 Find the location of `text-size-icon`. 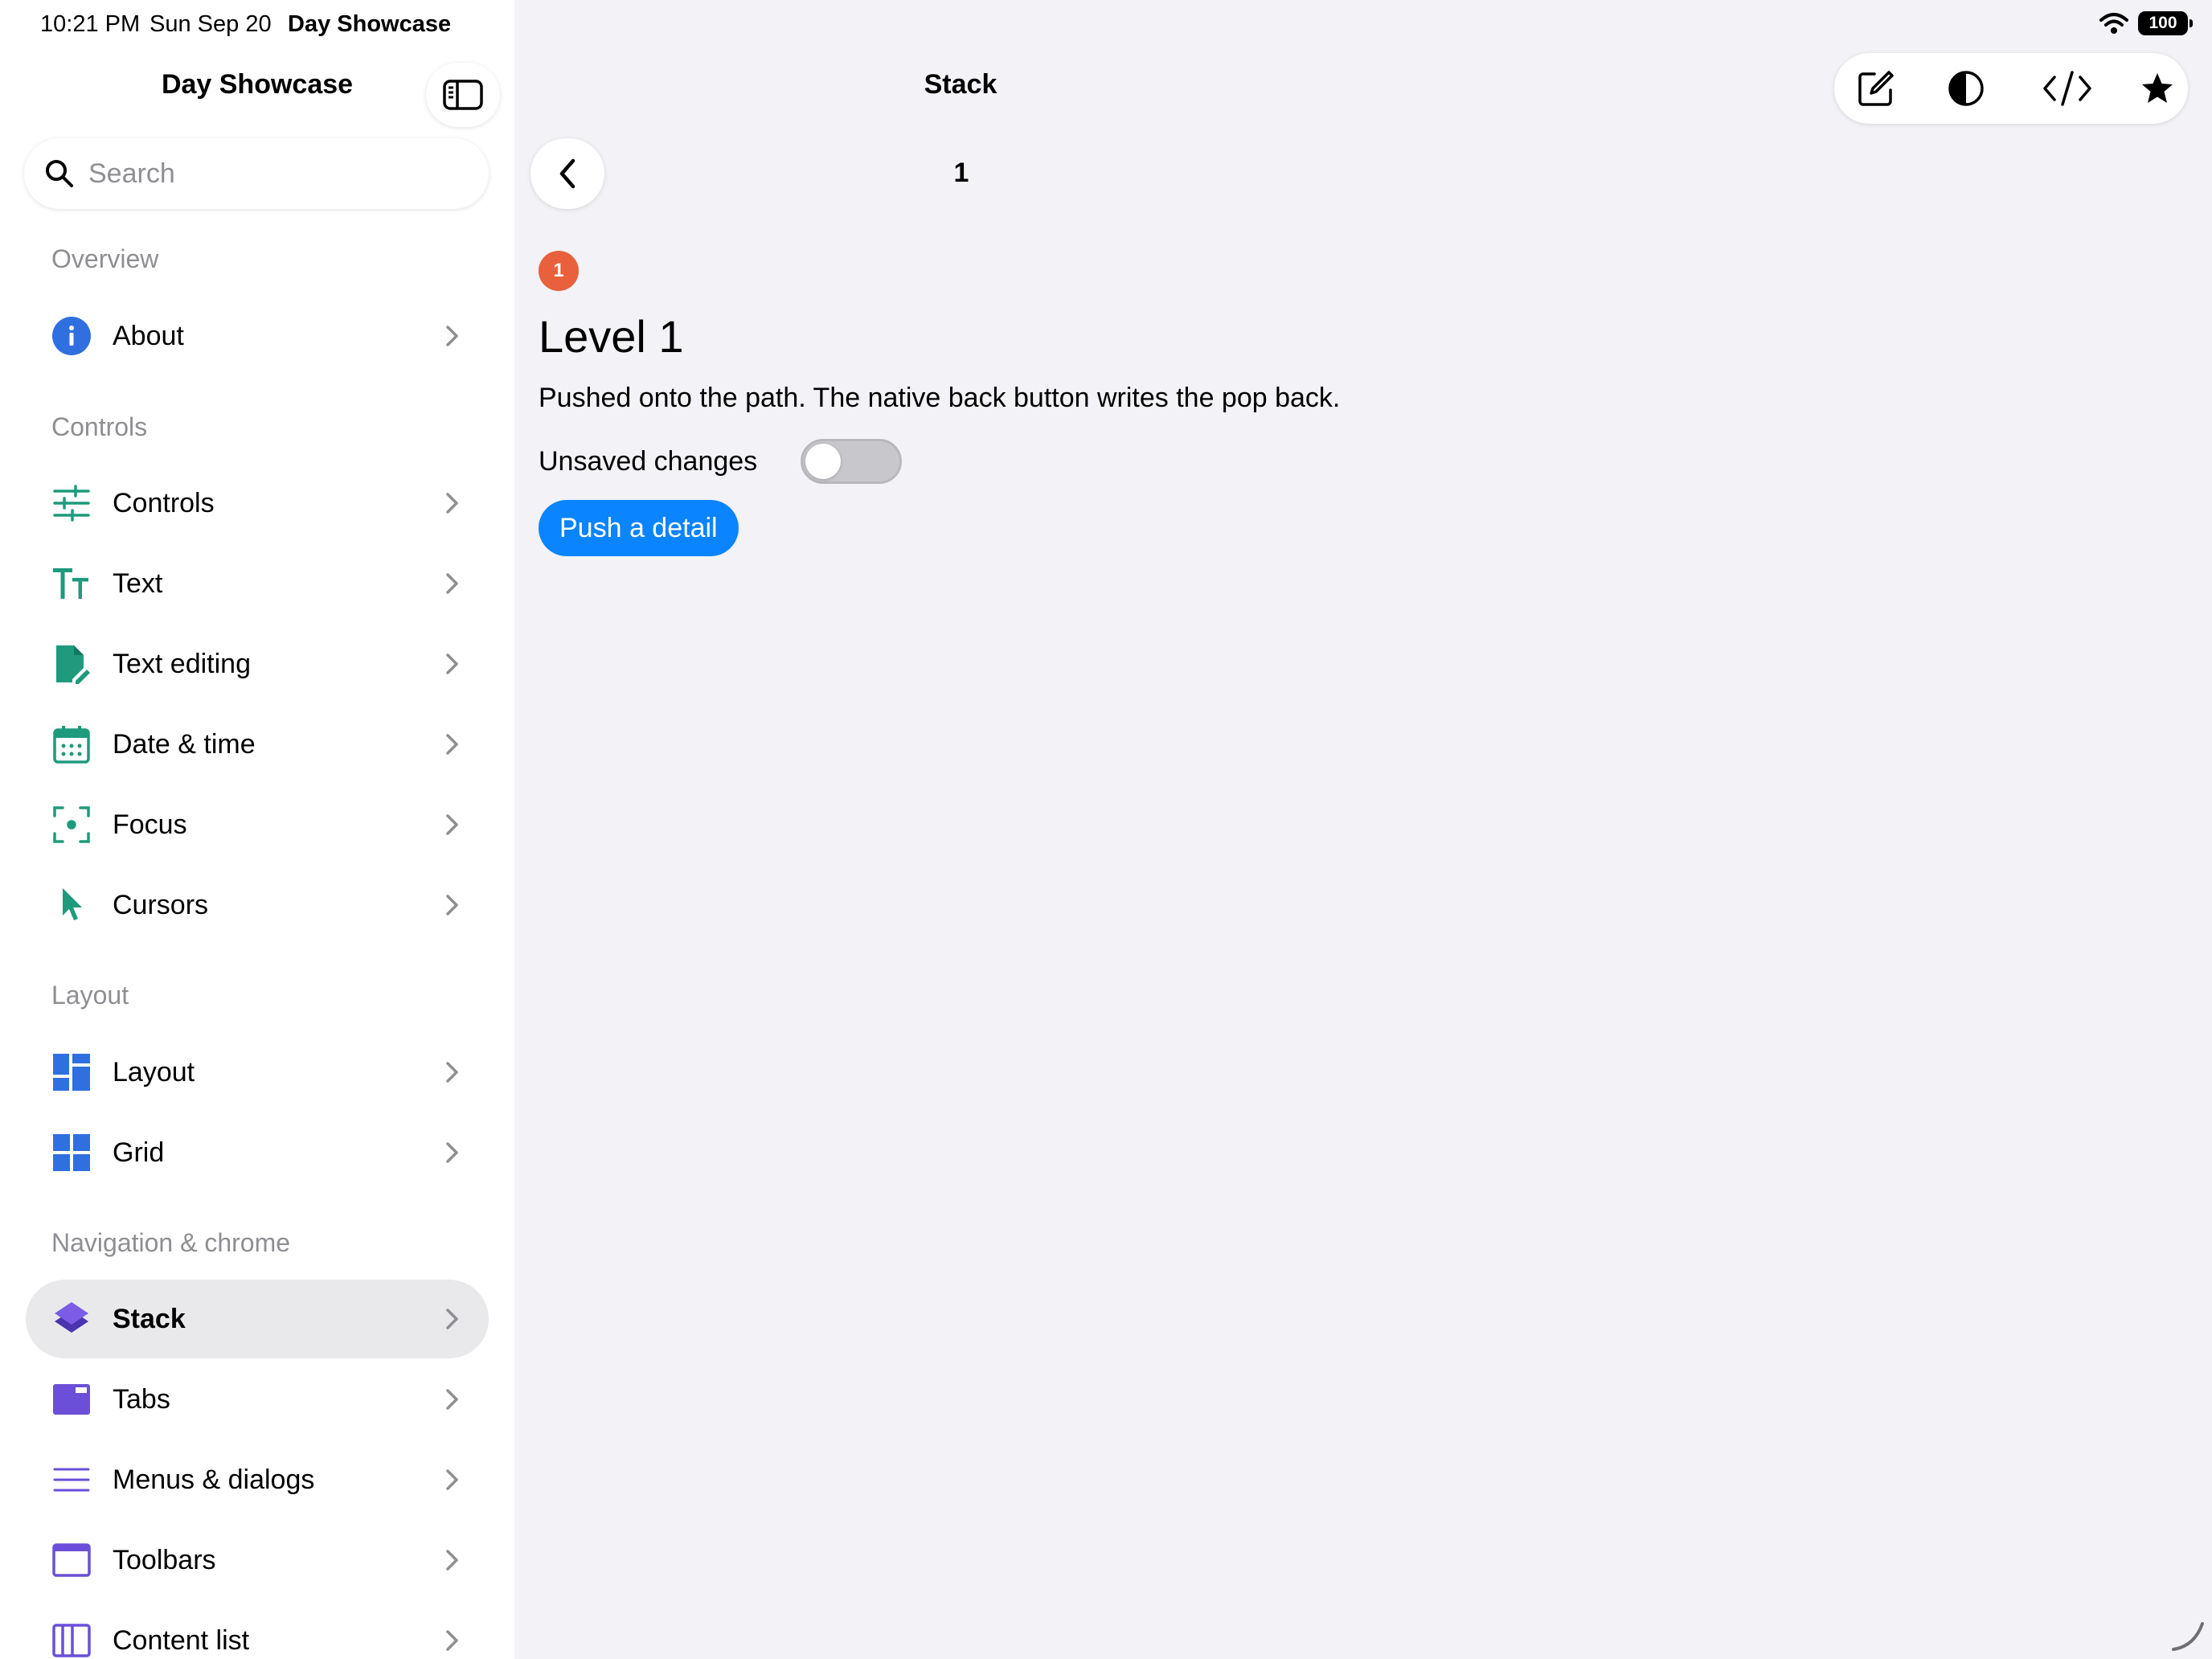

text-size-icon is located at coordinates (71, 583).